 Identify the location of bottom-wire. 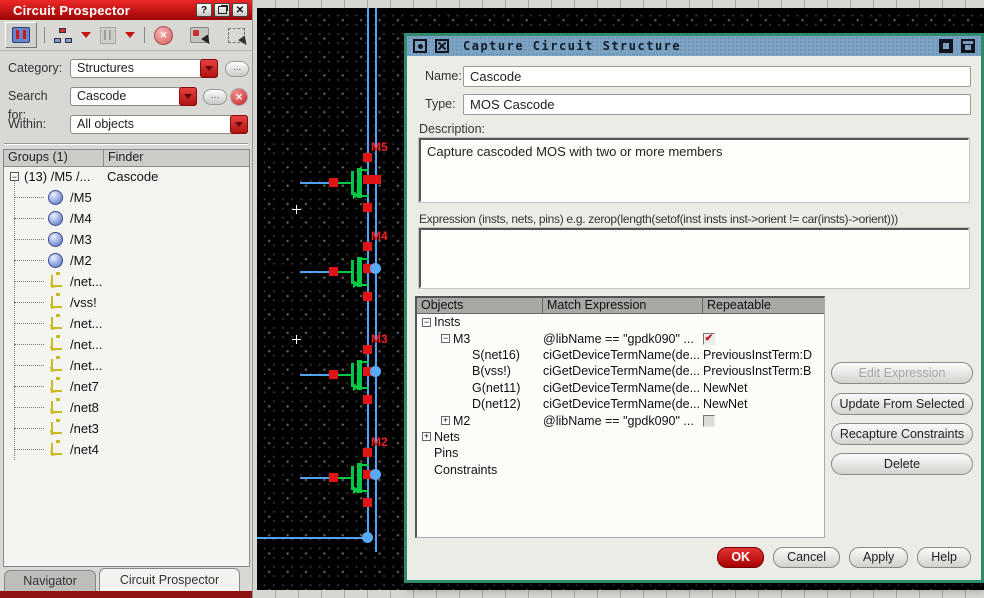
(313, 538).